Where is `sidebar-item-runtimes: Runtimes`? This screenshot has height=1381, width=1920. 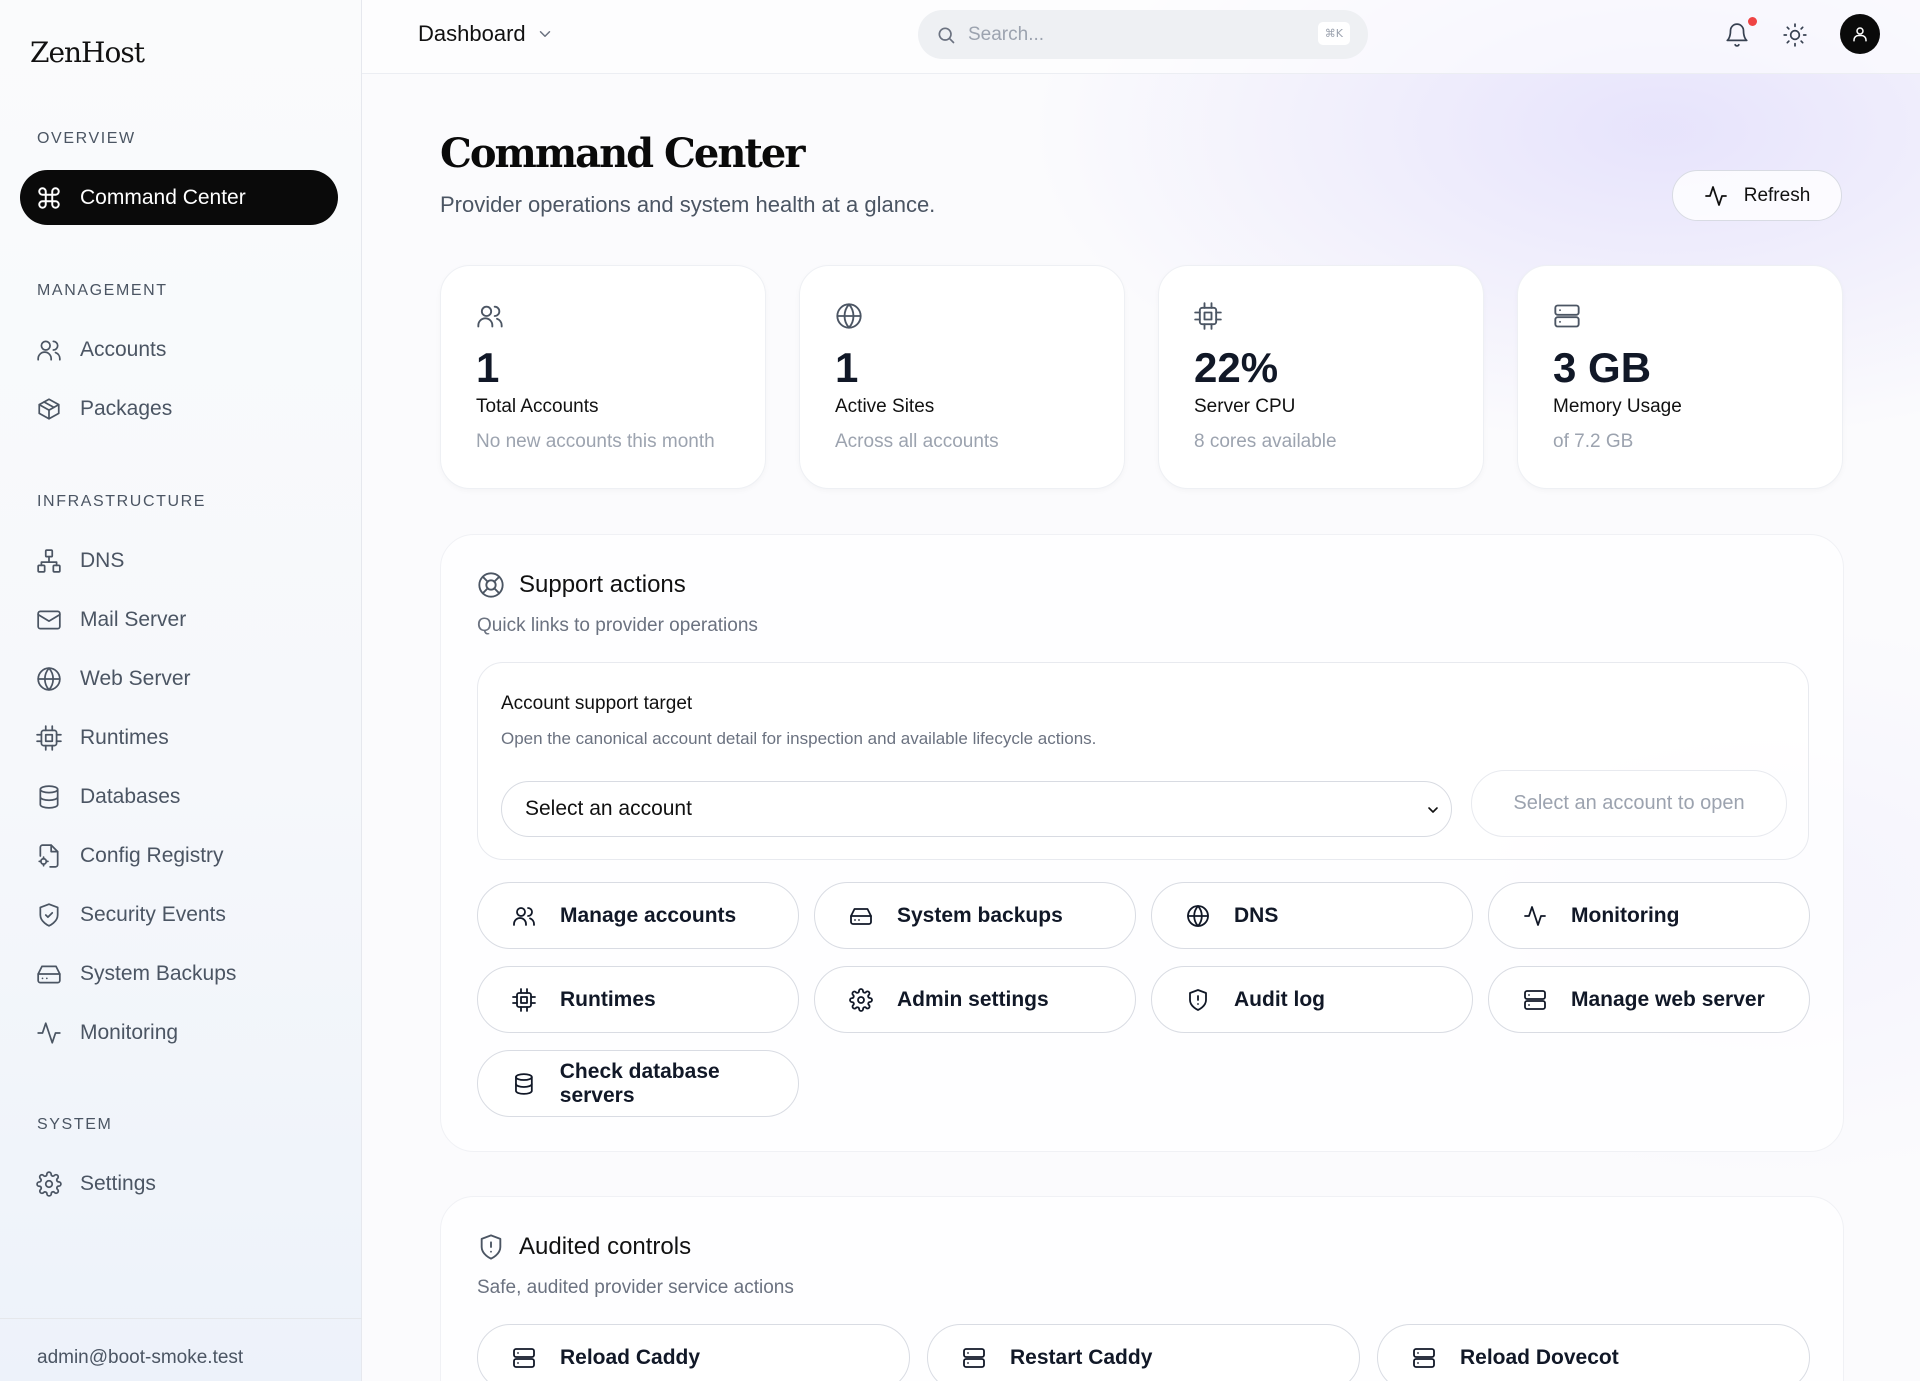
sidebar-item-runtimes: Runtimes is located at coordinates (179, 737).